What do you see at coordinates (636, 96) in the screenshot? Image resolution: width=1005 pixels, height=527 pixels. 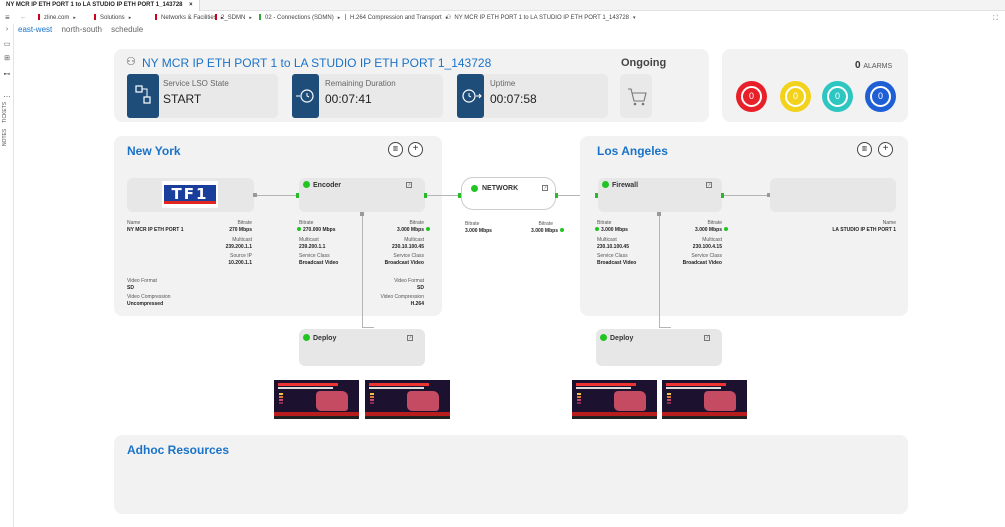 I see `cart-button` at bounding box center [636, 96].